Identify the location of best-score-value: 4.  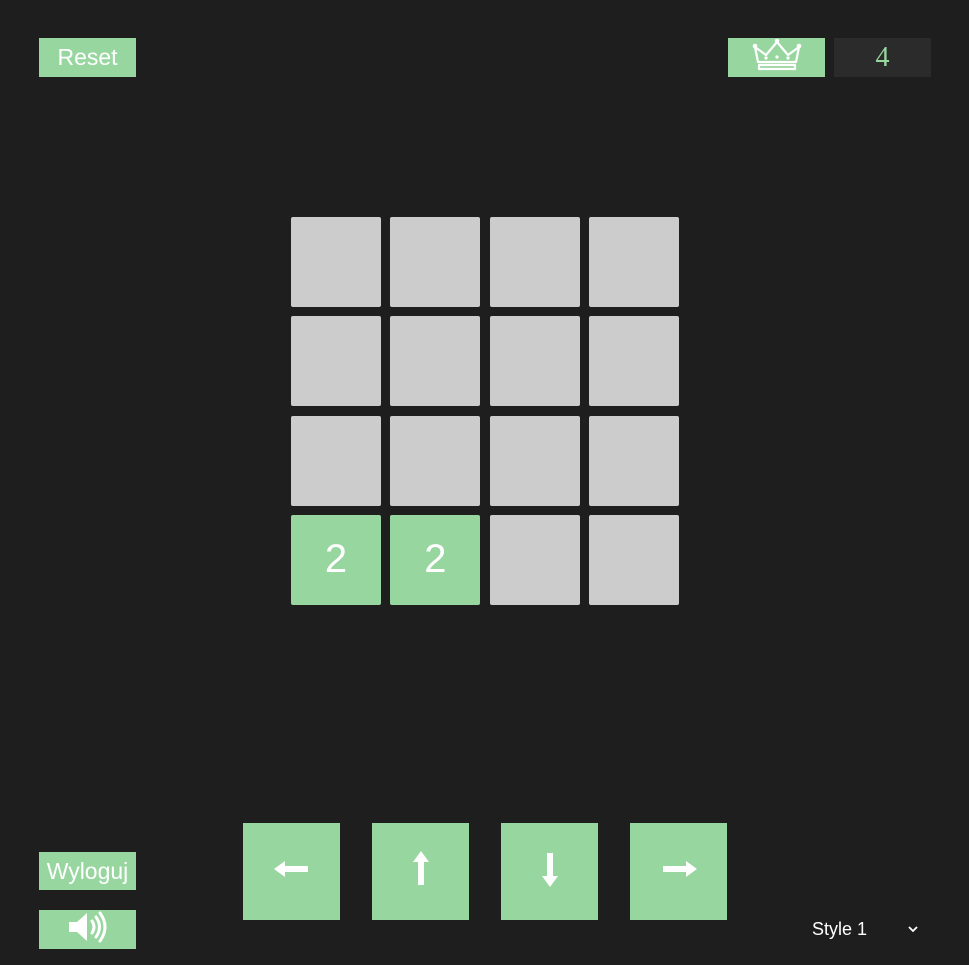
(882, 57).